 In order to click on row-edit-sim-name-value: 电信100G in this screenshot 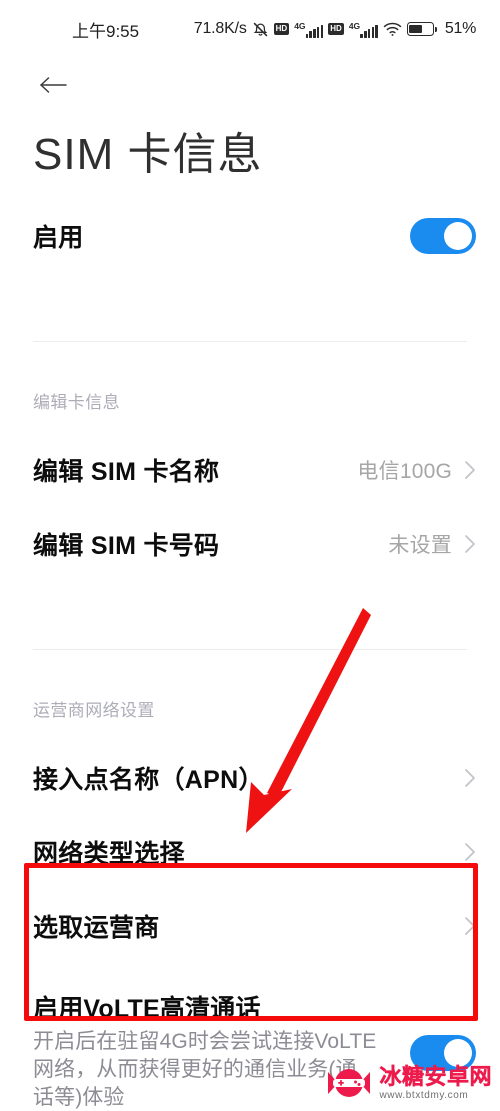, I will do `click(404, 471)`.